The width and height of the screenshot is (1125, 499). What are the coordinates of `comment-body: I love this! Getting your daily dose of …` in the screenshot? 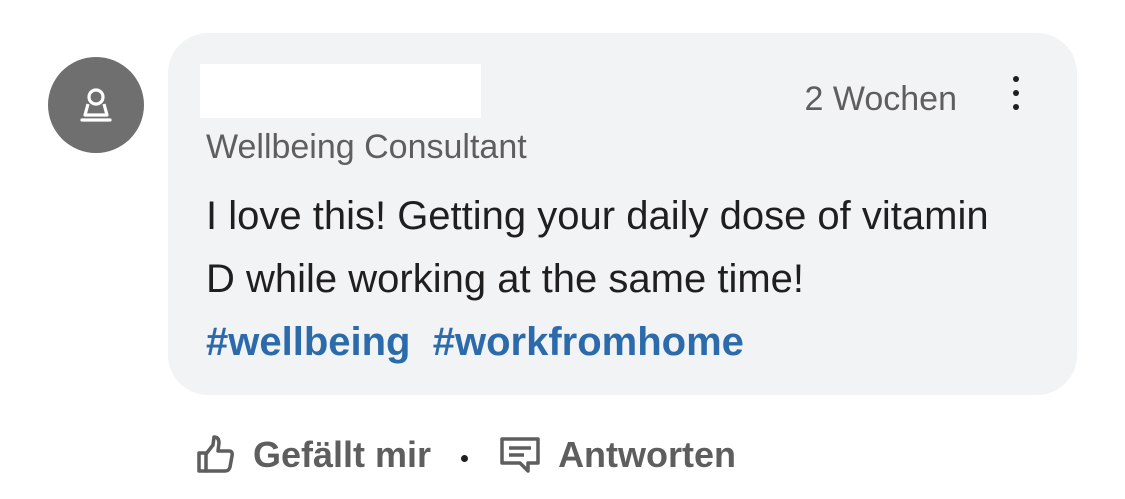 It's located at (597, 247).